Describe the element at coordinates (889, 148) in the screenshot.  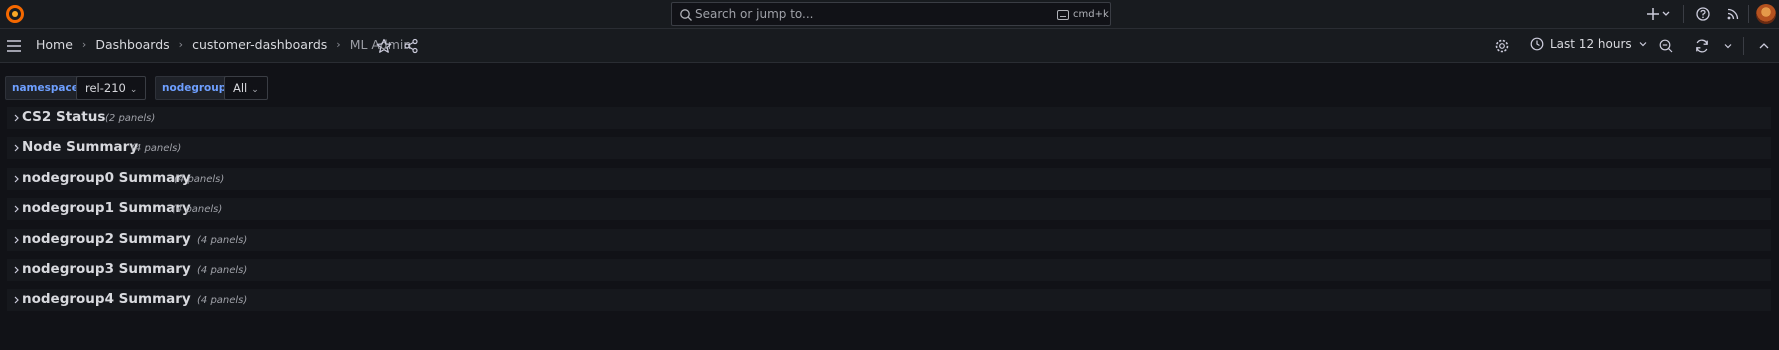
I see `dashboard-row: Node Summary (4 panels)` at that location.